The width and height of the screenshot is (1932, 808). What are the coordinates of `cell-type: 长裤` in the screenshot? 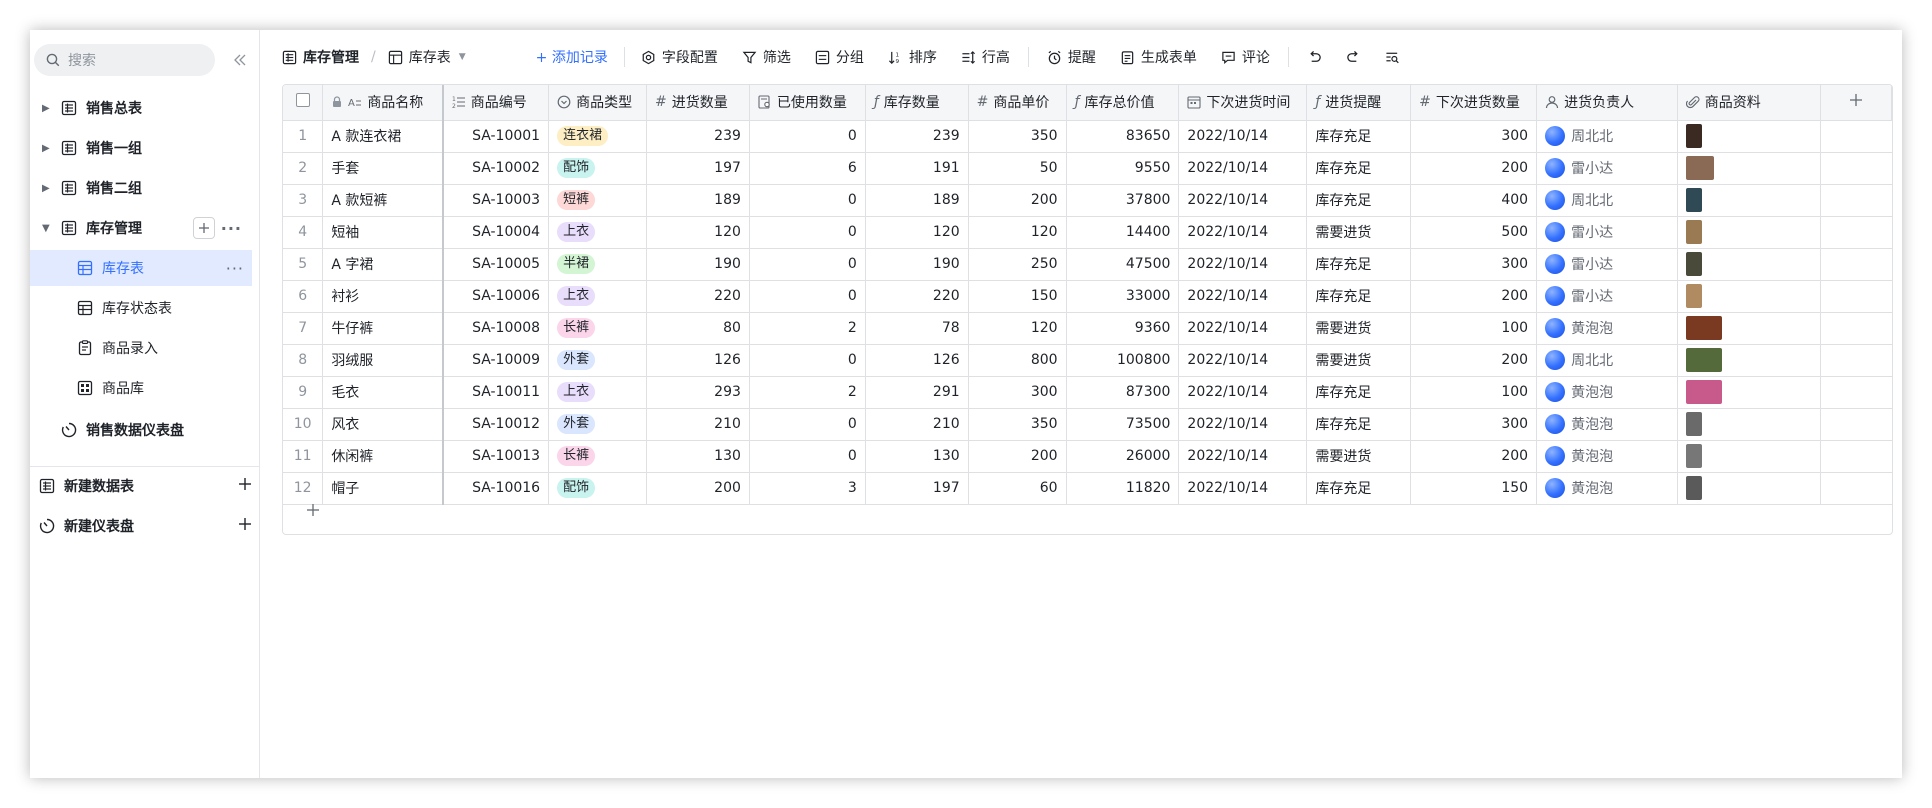 It's located at (598, 456).